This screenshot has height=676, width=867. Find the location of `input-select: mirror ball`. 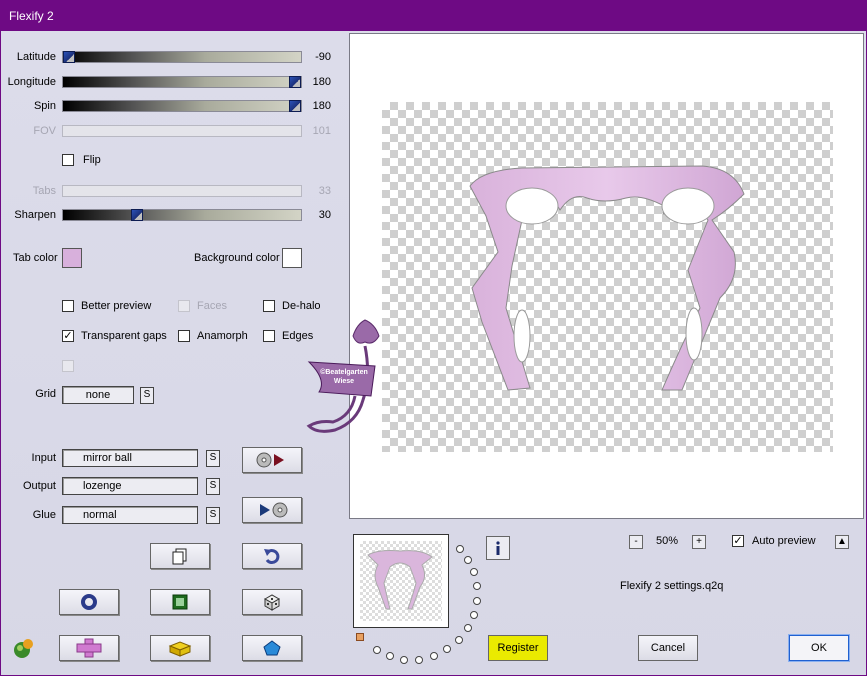

input-select: mirror ball is located at coordinates (130, 458).